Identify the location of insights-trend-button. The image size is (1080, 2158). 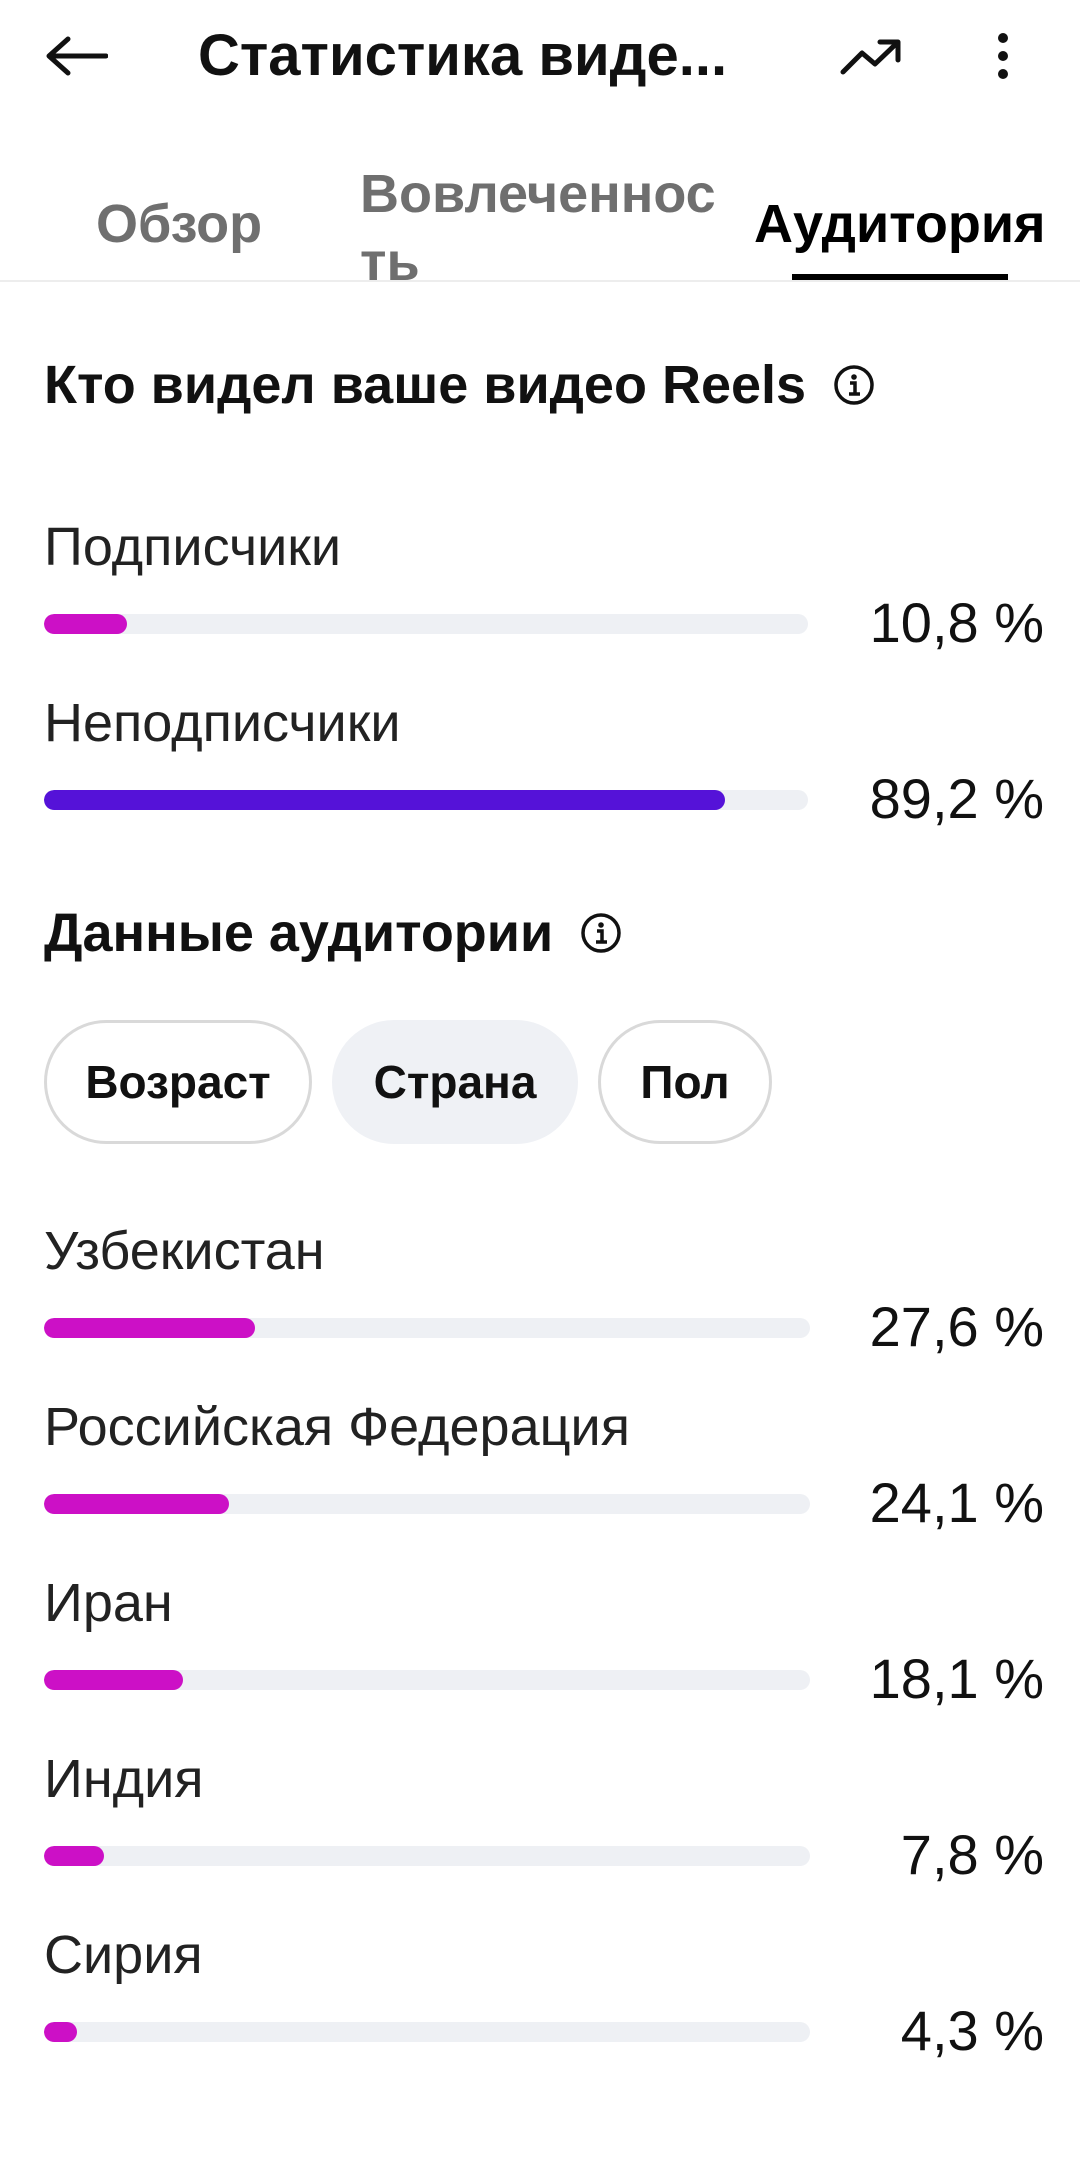
(872, 56).